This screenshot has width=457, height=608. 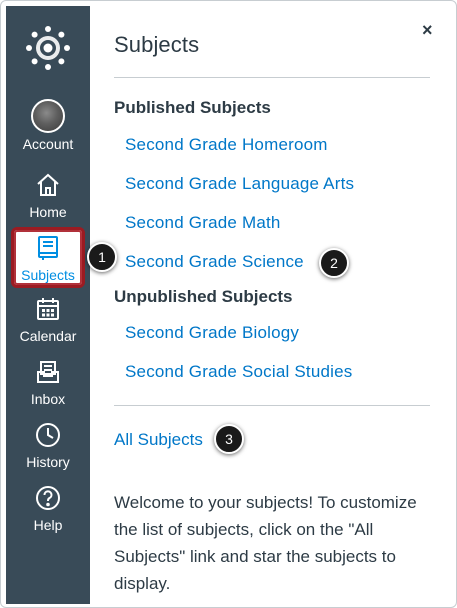 I want to click on subject-link-science: Second Grade Science, so click(x=214, y=262).